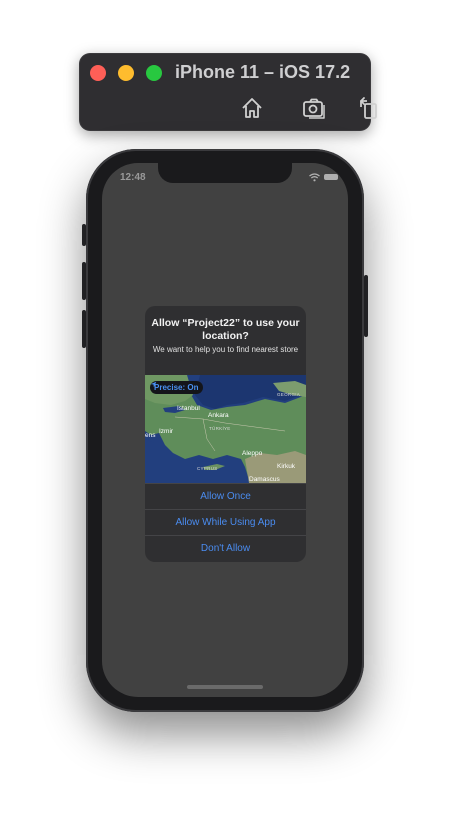 This screenshot has width=450, height=818. I want to click on map-label-ankara: Ankara, so click(218, 415).